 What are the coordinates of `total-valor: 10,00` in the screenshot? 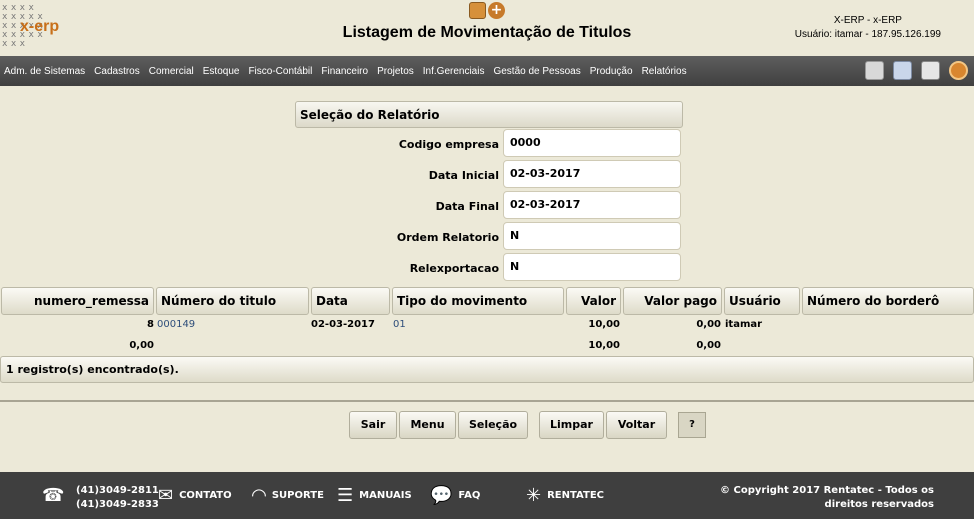 It's located at (604, 345).